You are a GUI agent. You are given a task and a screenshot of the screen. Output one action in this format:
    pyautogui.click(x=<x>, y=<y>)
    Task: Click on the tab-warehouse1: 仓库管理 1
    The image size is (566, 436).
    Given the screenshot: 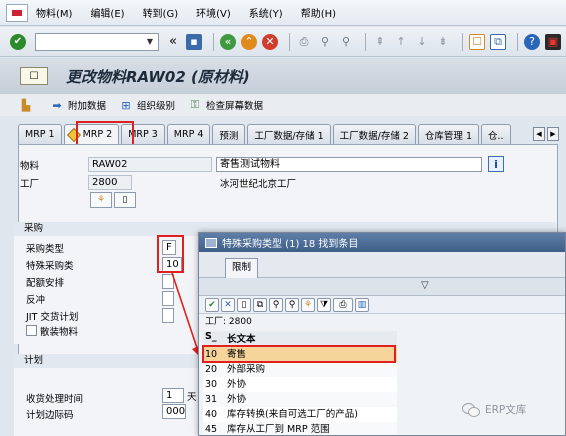 What is the action you would take?
    pyautogui.click(x=448, y=134)
    